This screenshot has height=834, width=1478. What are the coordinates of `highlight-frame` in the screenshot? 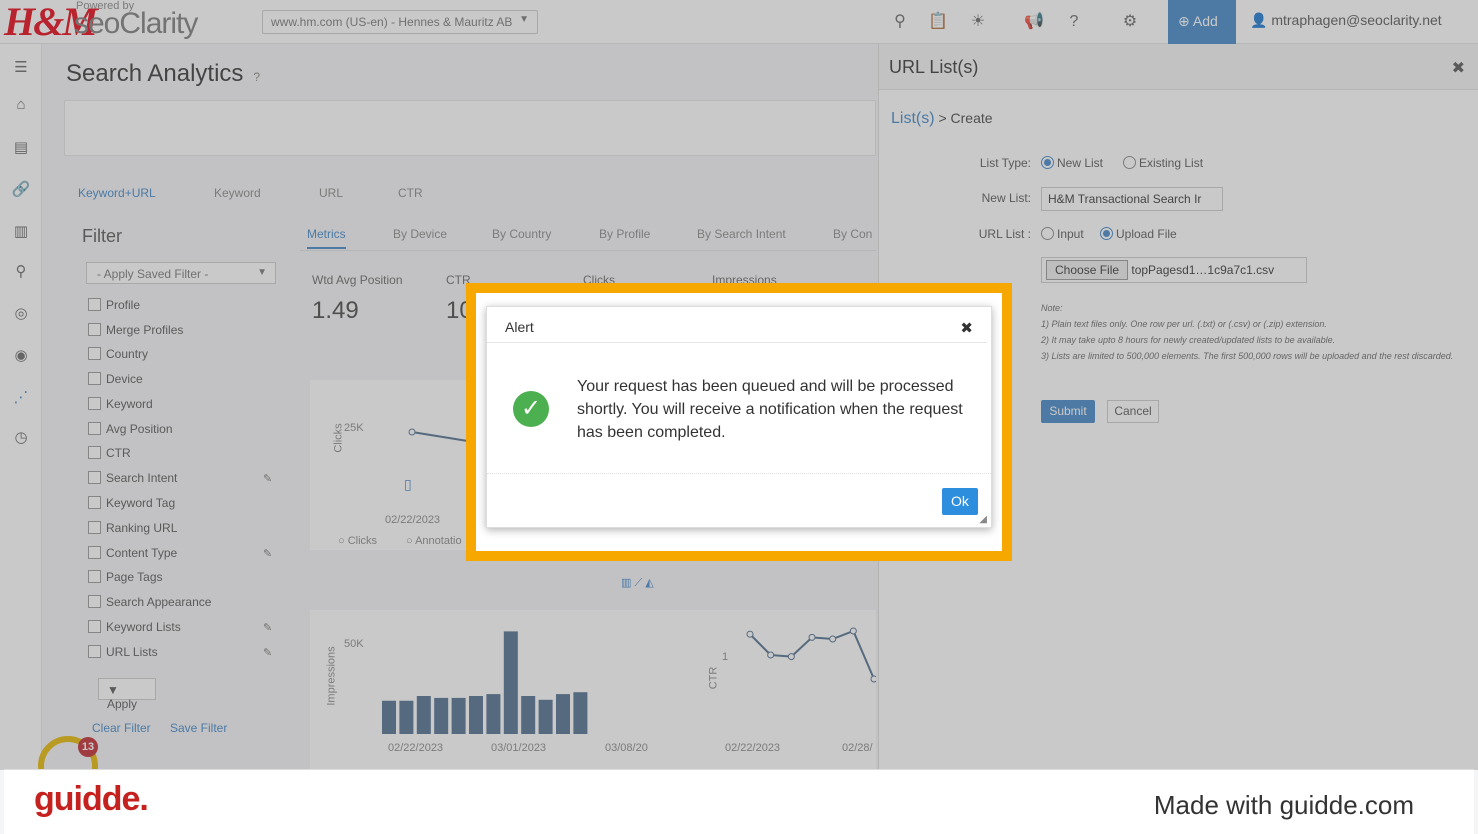 It's located at (739, 422).